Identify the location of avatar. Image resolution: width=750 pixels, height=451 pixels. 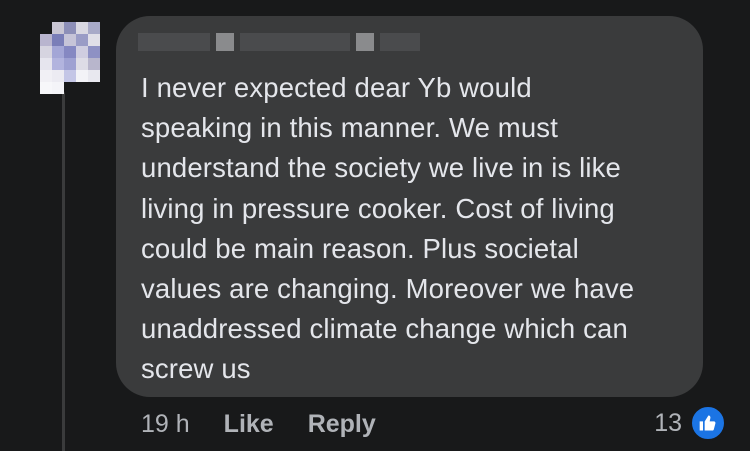
(72, 58).